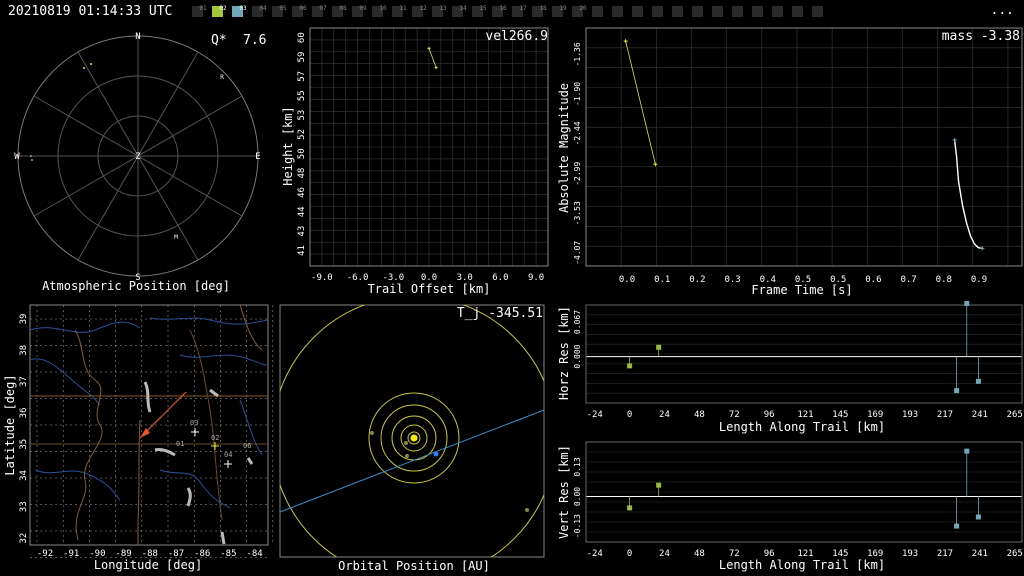 The height and width of the screenshot is (576, 1024). What do you see at coordinates (627, 280) in the screenshot?
I see `magnitude-xtick: 0.0` at bounding box center [627, 280].